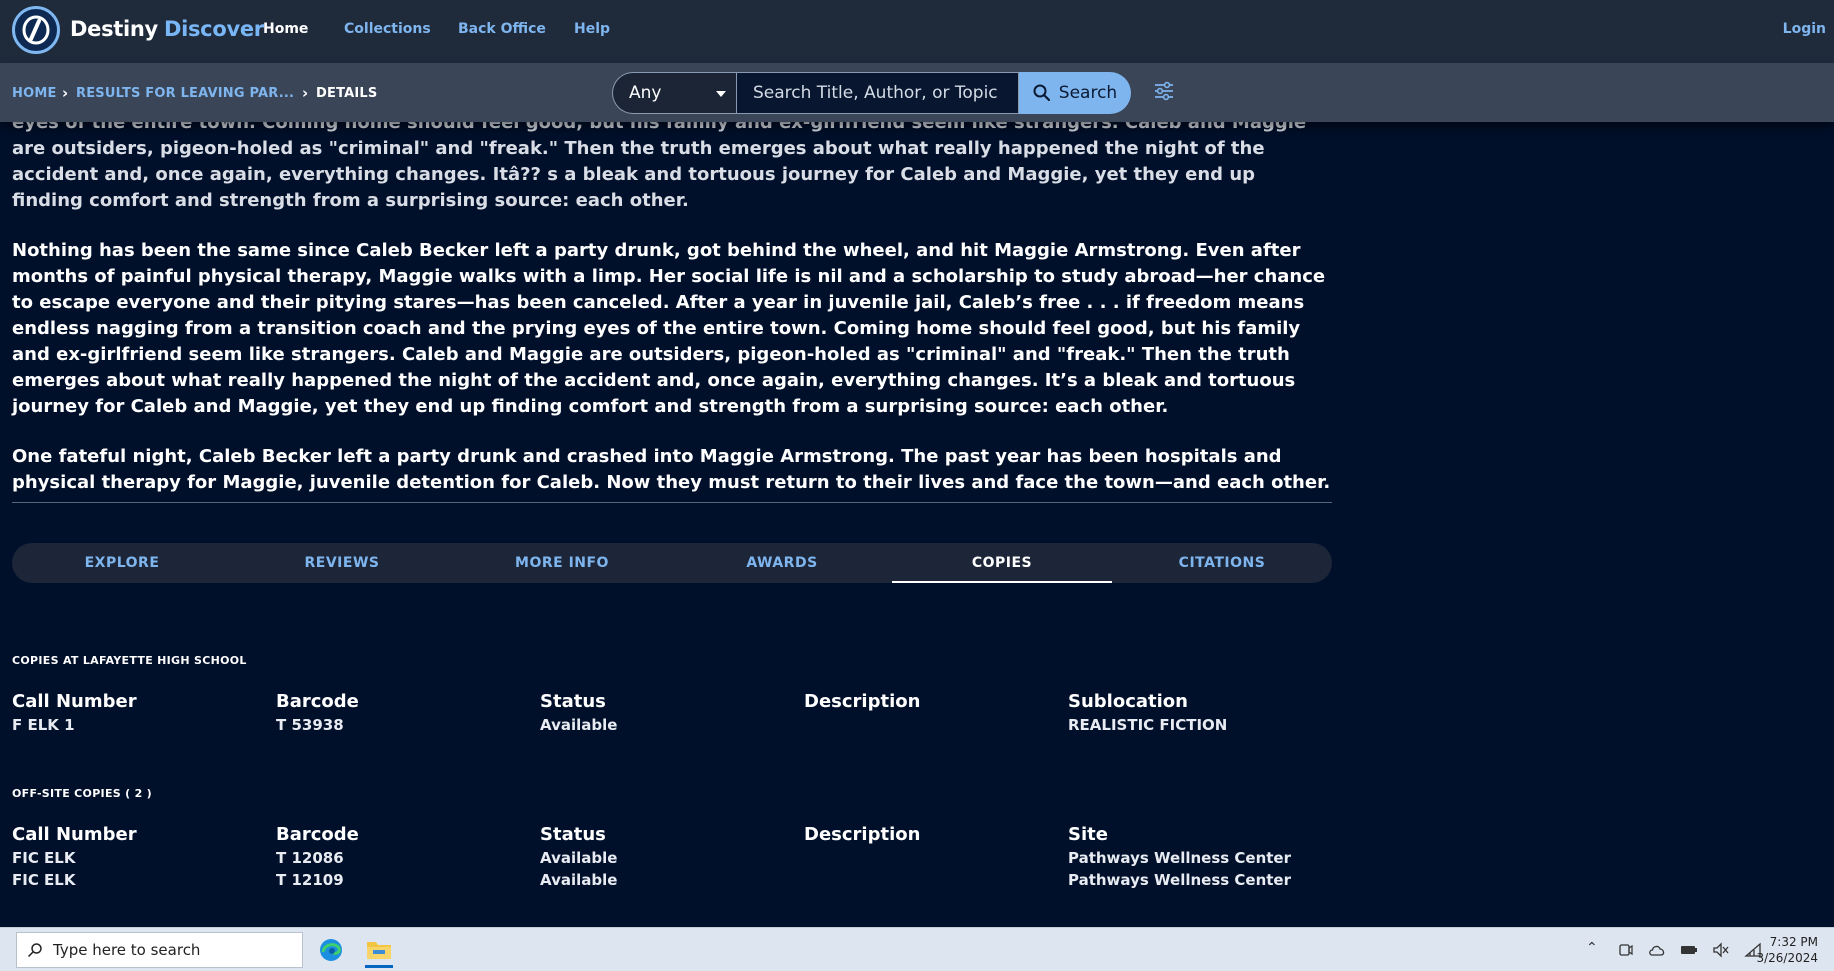  I want to click on offsite-copies-heading: OFF-SITE COPIES ( 2 ), so click(82, 793).